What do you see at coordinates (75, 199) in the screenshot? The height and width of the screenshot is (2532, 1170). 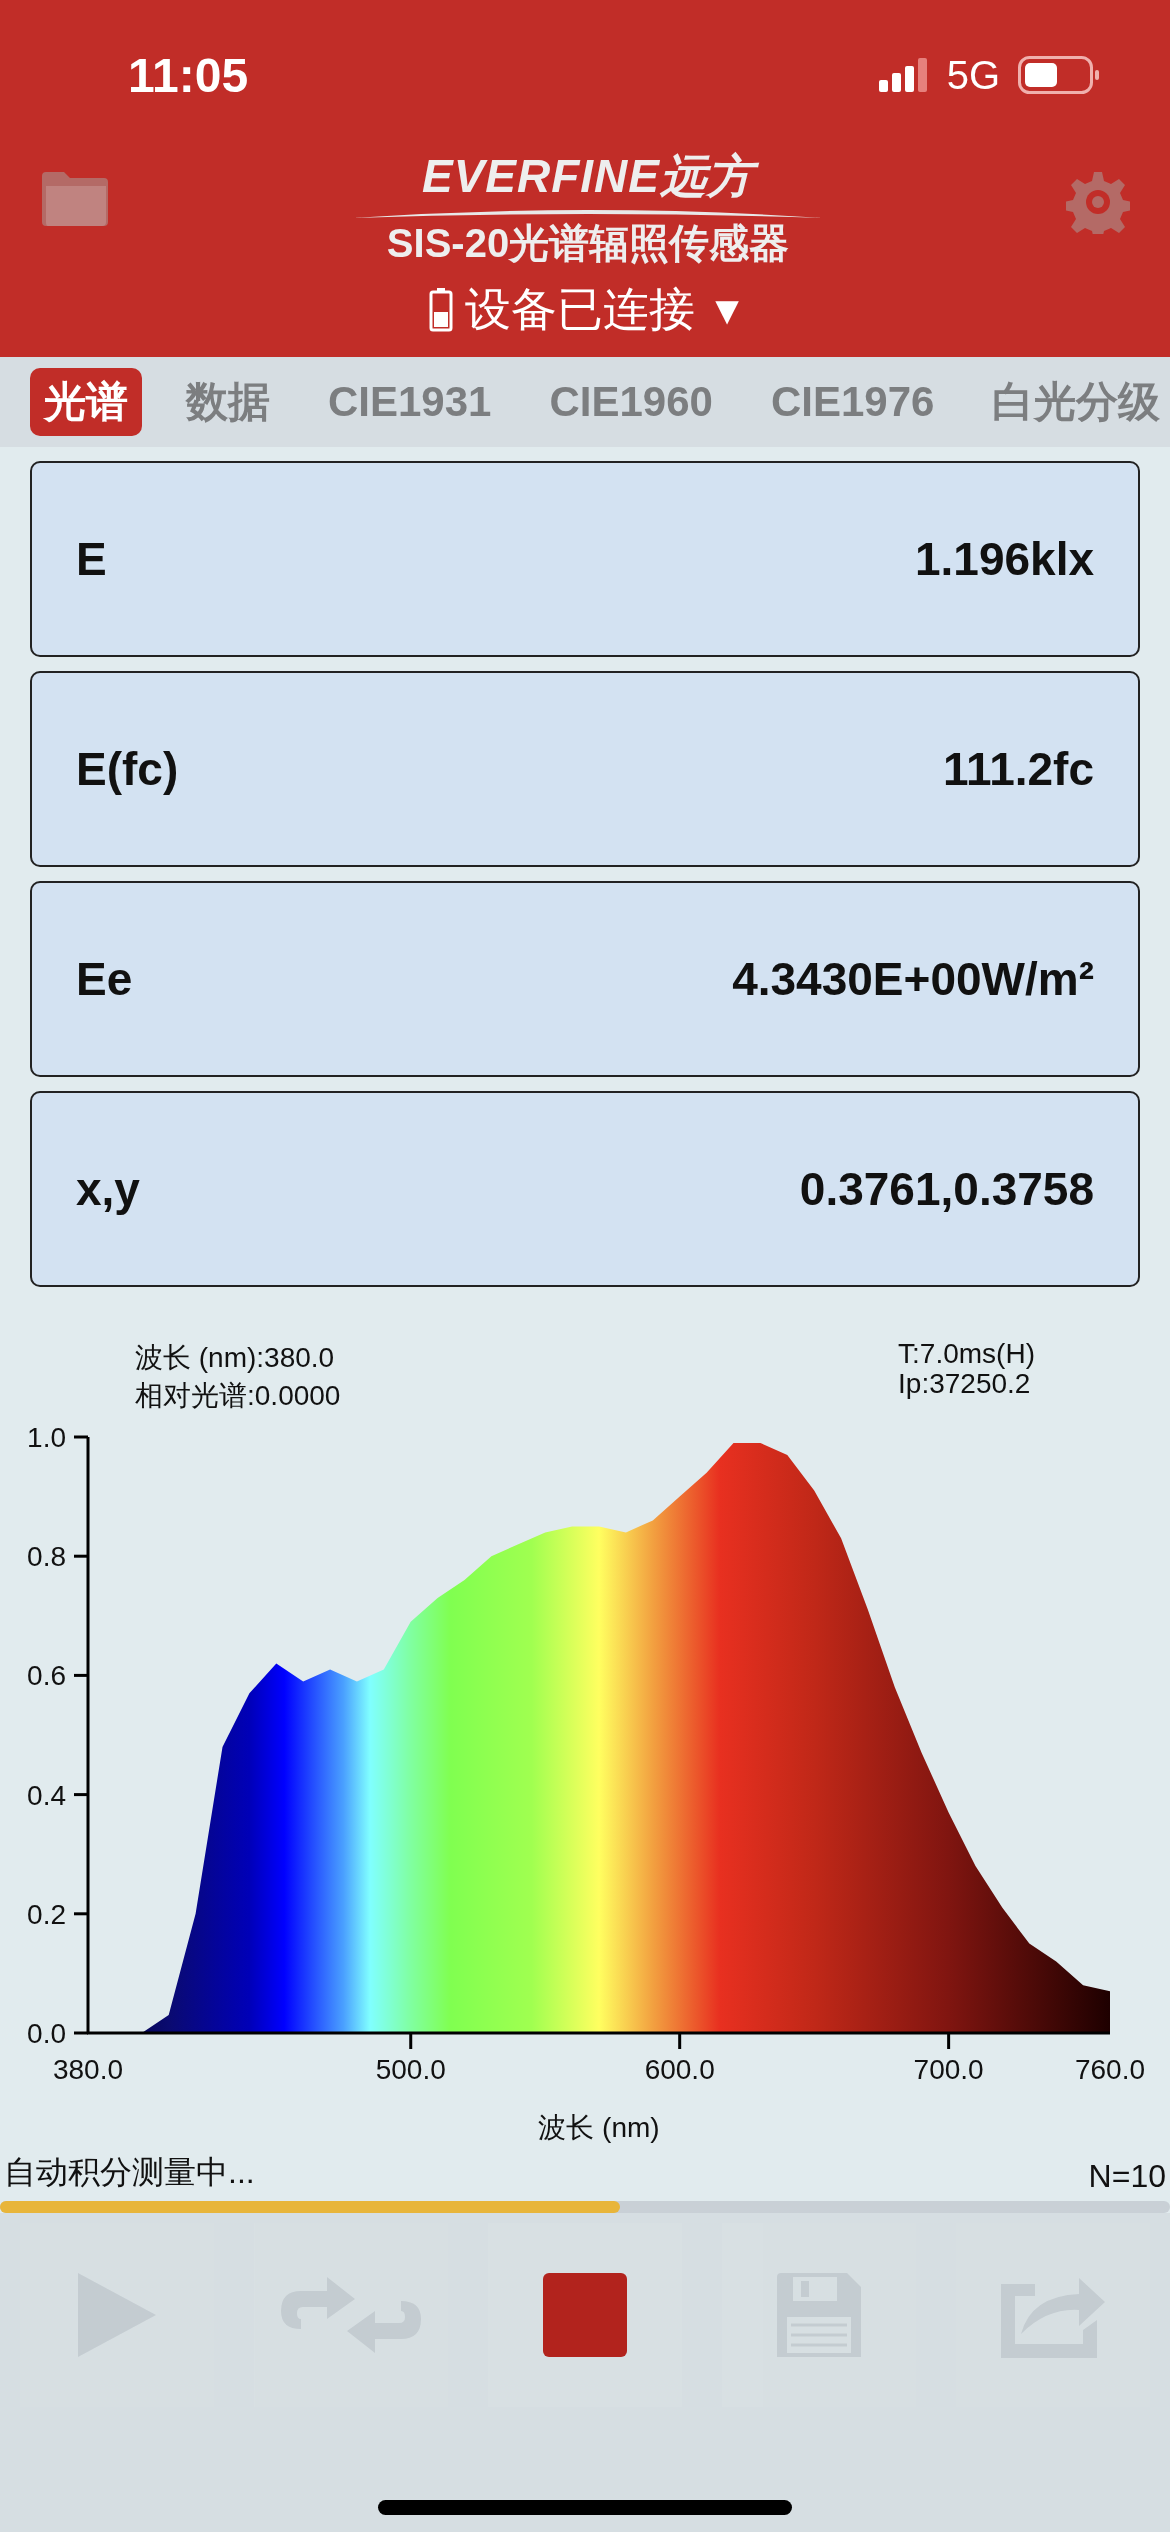 I see `folder-icon` at bounding box center [75, 199].